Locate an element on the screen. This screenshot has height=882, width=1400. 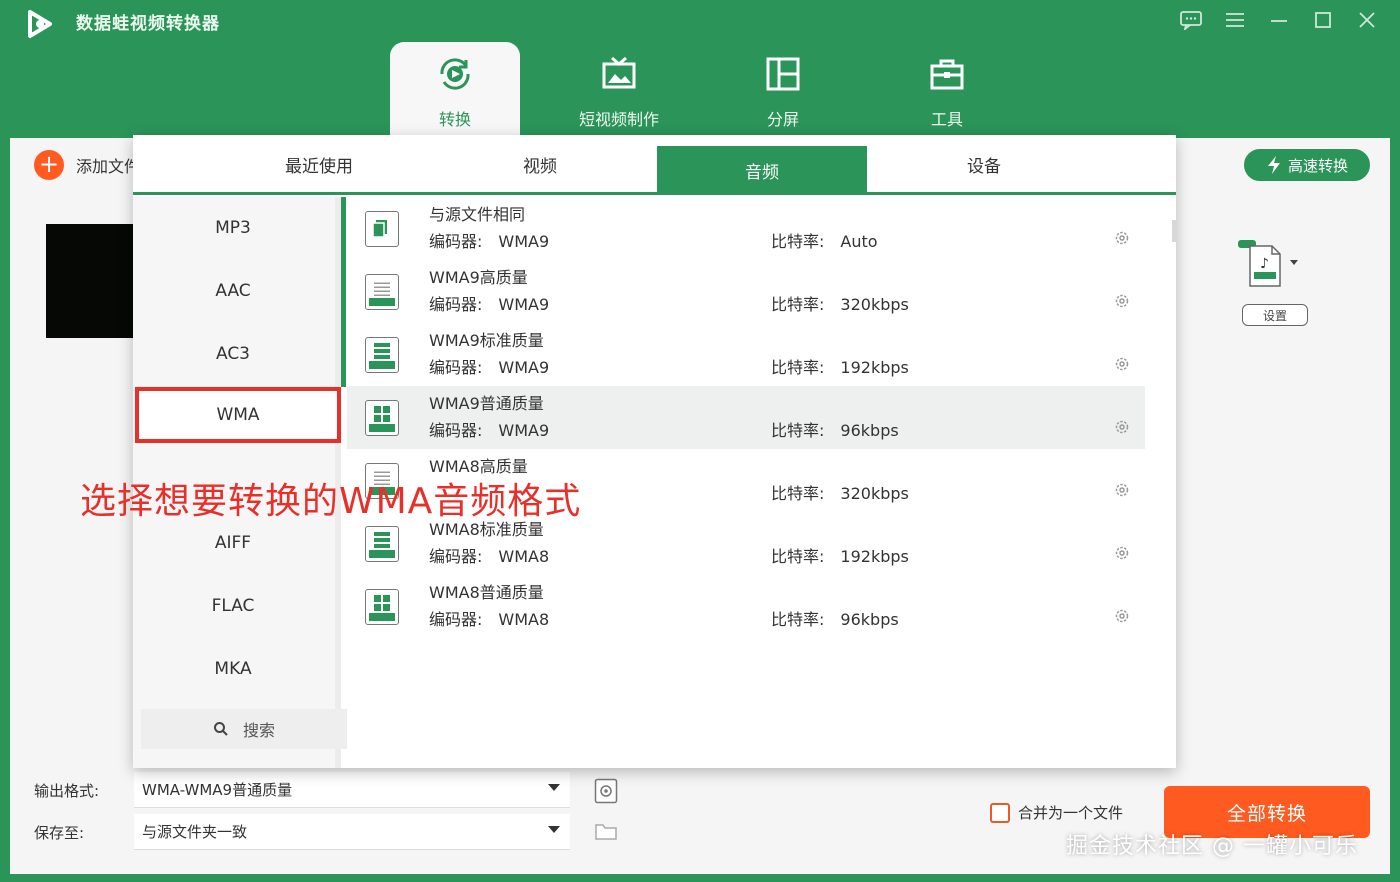
main-nav: 转换 短视频制作 分屏 工具 is located at coordinates (718, 90).